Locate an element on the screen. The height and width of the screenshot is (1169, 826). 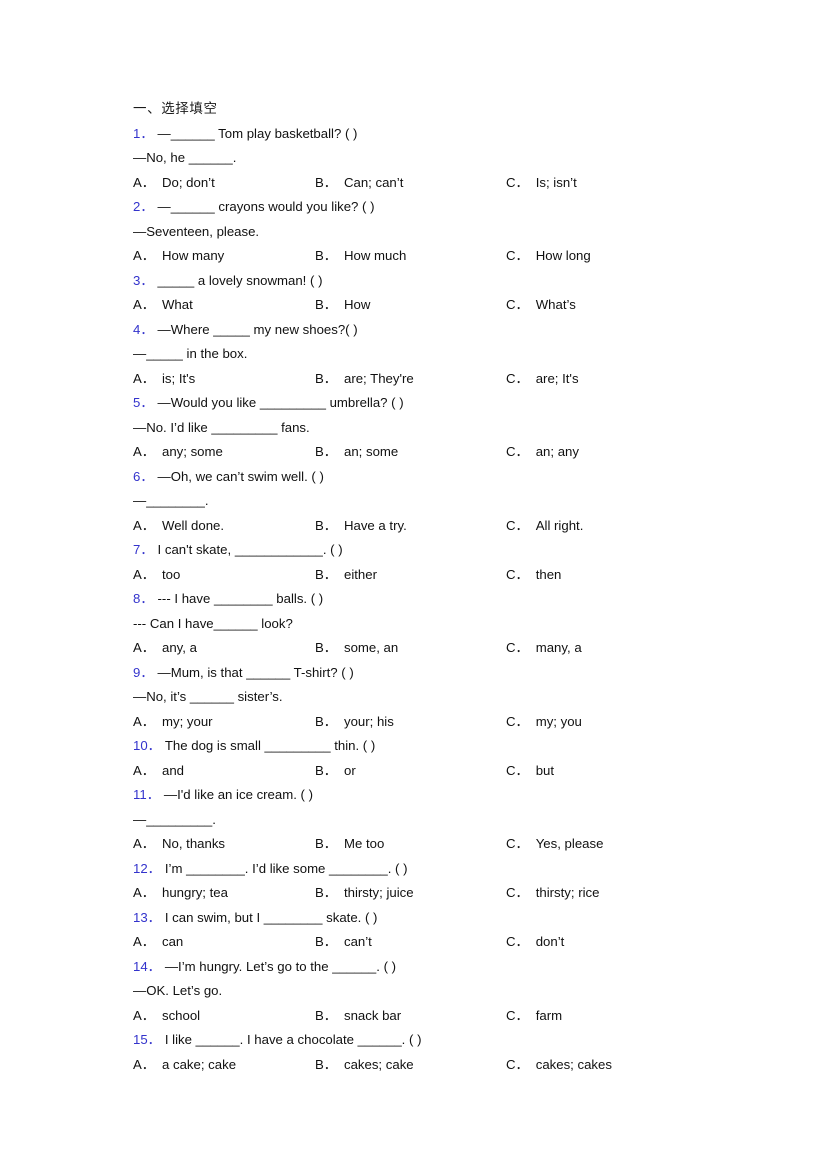
question-stem: 9． —Mum, is that ______ T-shirt? ( ) is located at coordinates (443, 673).